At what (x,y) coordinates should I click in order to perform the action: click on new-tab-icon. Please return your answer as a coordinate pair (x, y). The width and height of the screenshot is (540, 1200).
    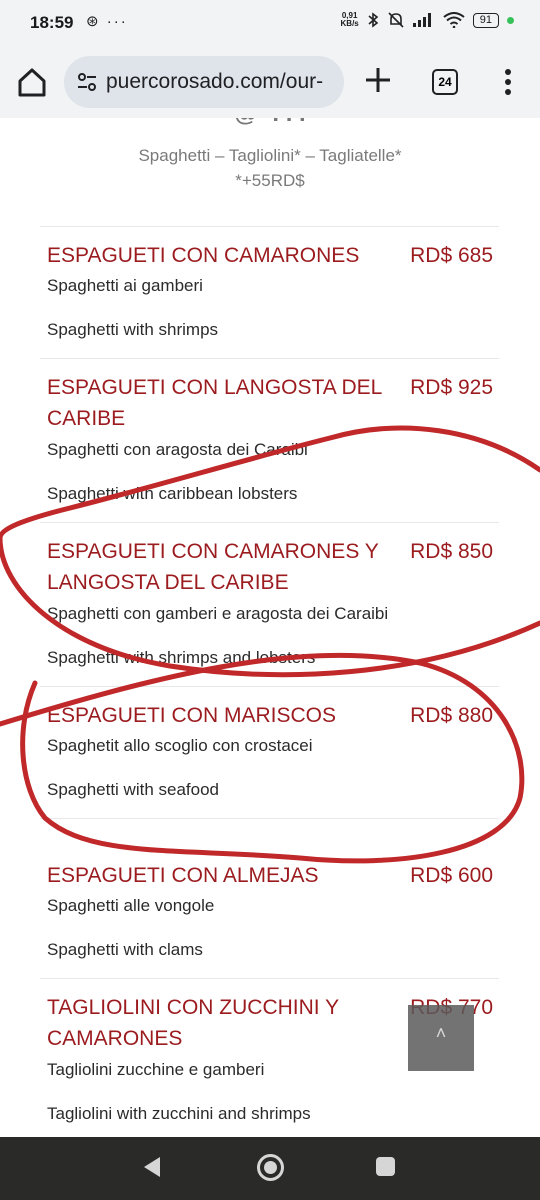
    Looking at the image, I should click on (378, 80).